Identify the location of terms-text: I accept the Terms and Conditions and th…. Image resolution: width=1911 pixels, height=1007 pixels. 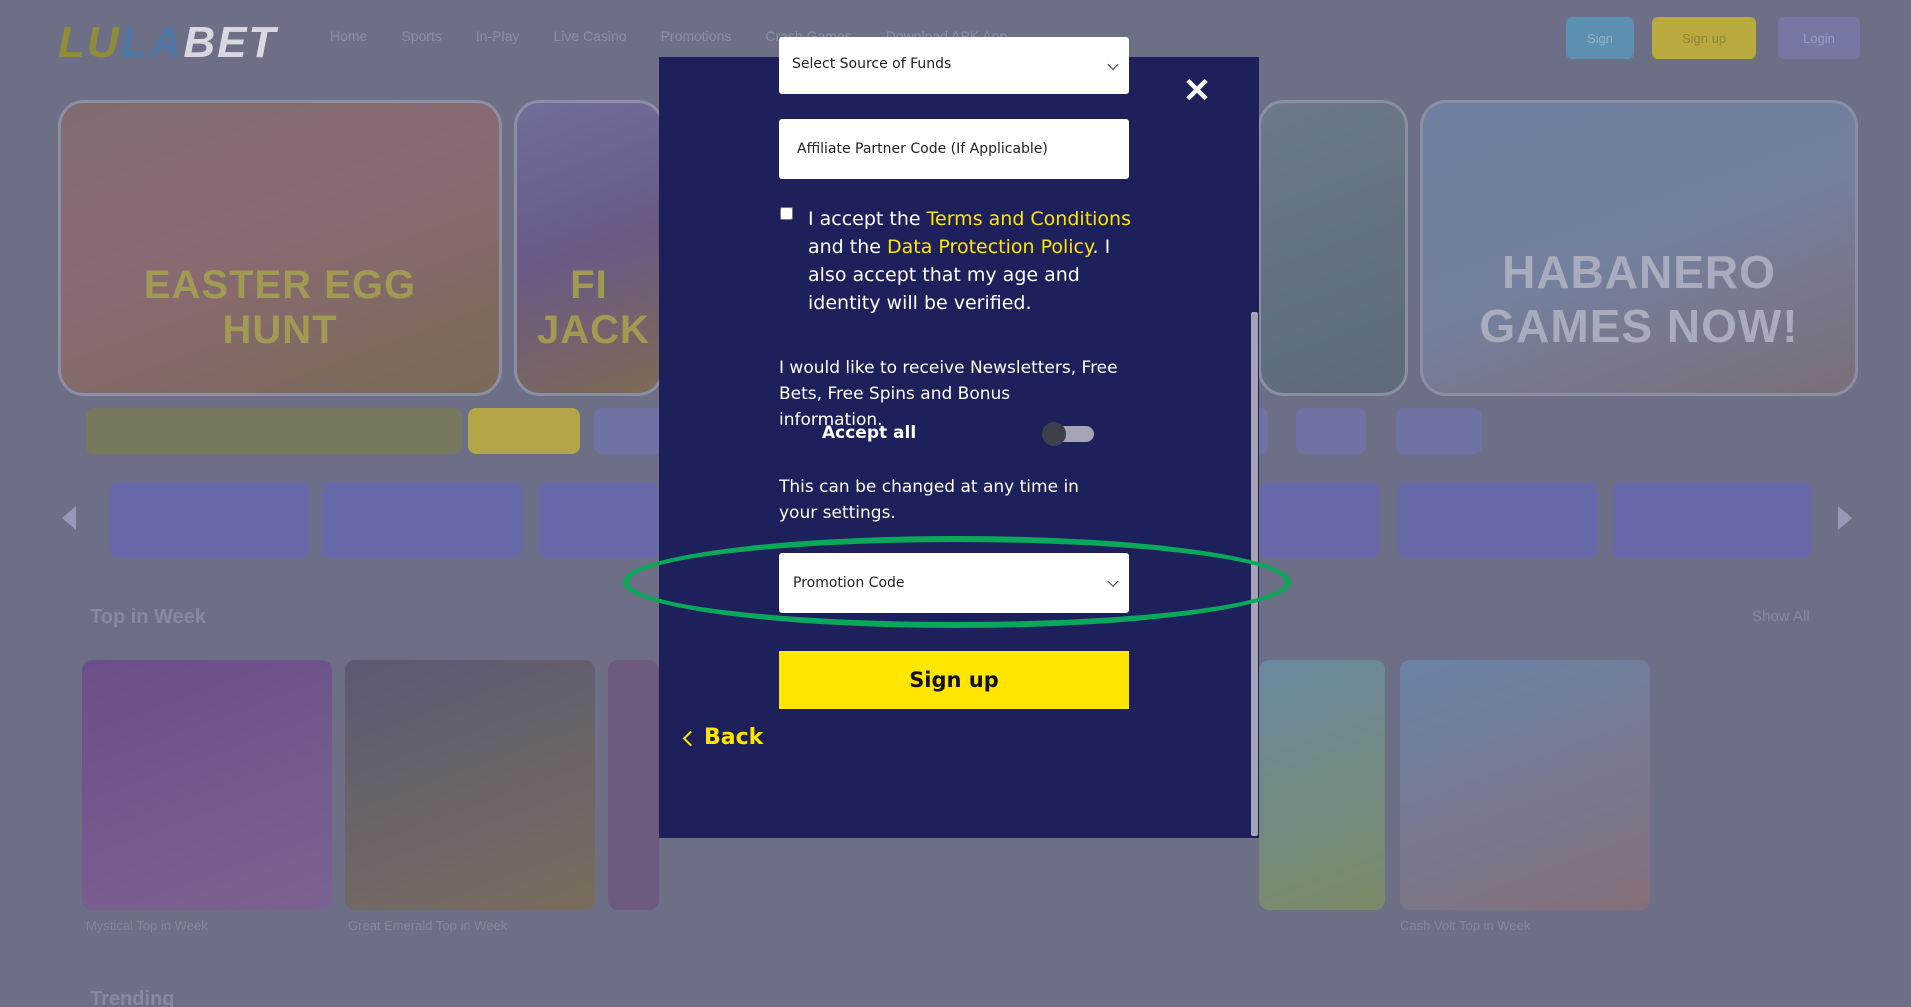
(969, 261).